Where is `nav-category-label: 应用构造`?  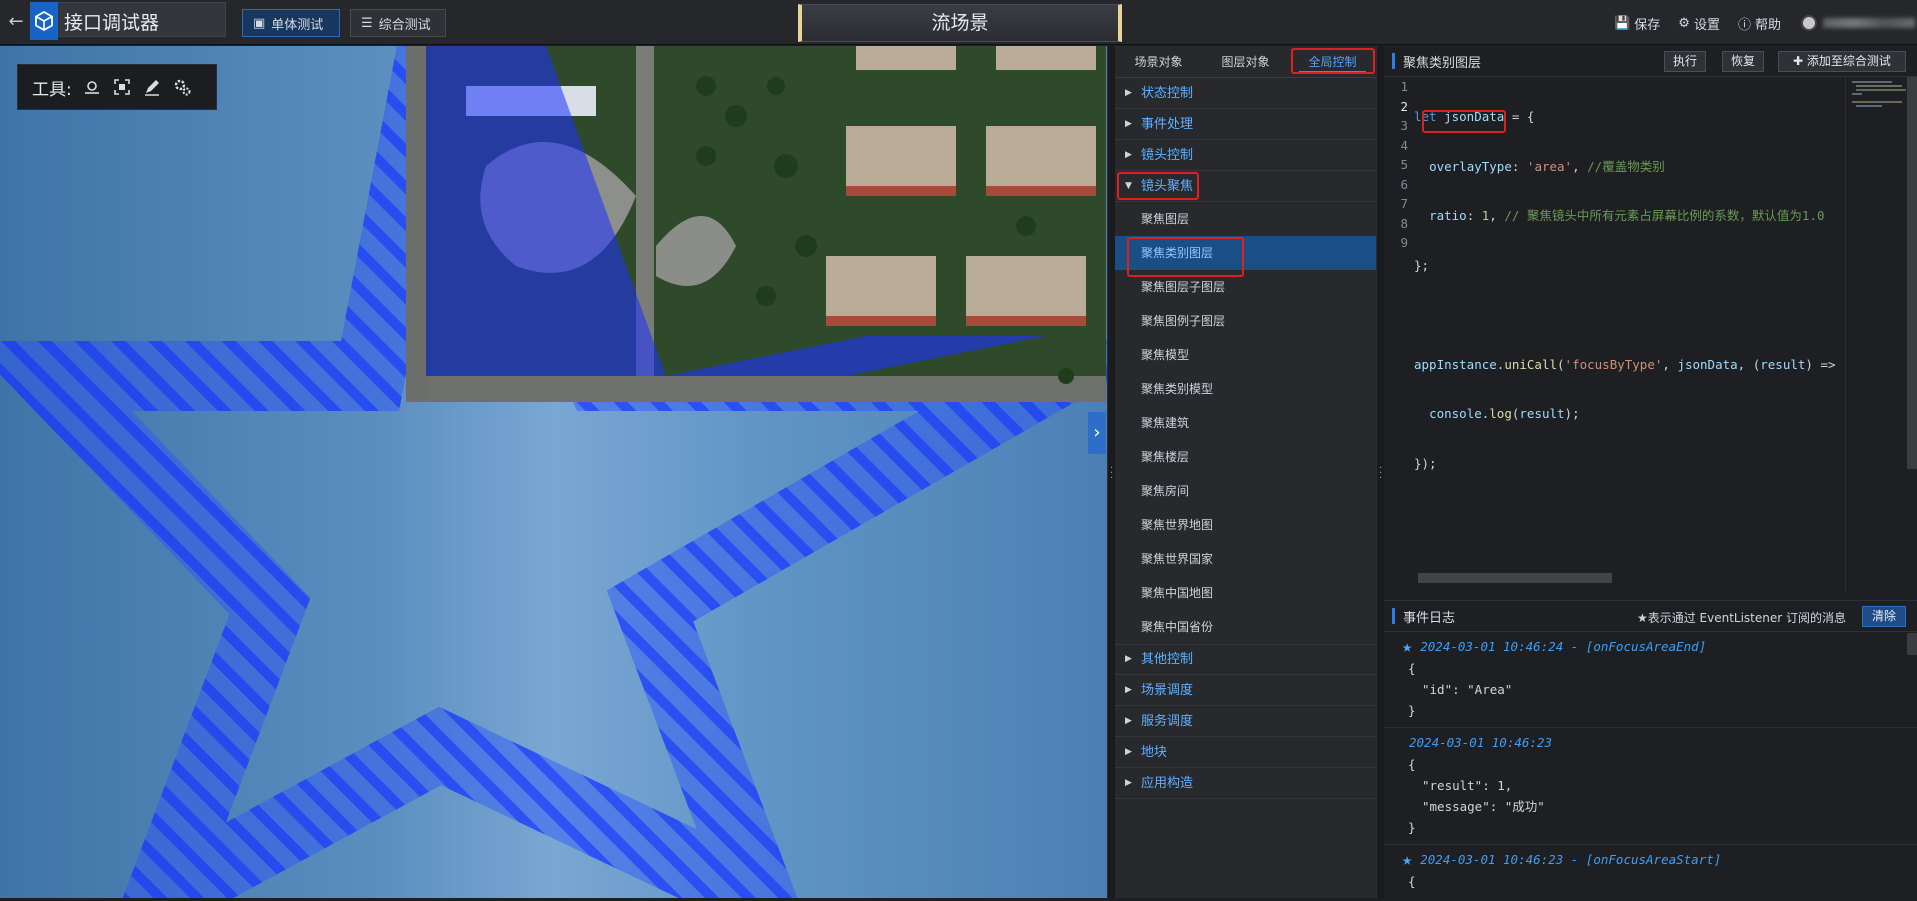
nav-category-label: 应用构造 is located at coordinates (1167, 783).